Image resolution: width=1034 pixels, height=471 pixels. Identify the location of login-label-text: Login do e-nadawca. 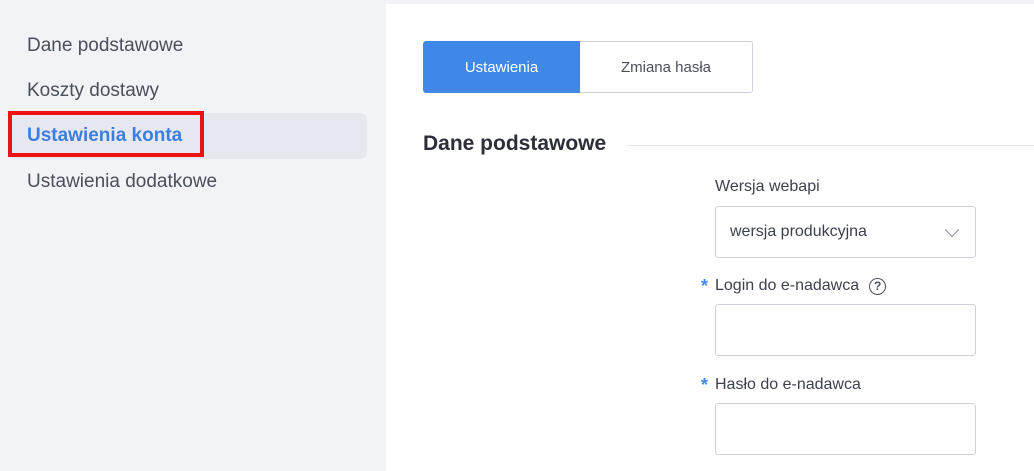
(787, 285).